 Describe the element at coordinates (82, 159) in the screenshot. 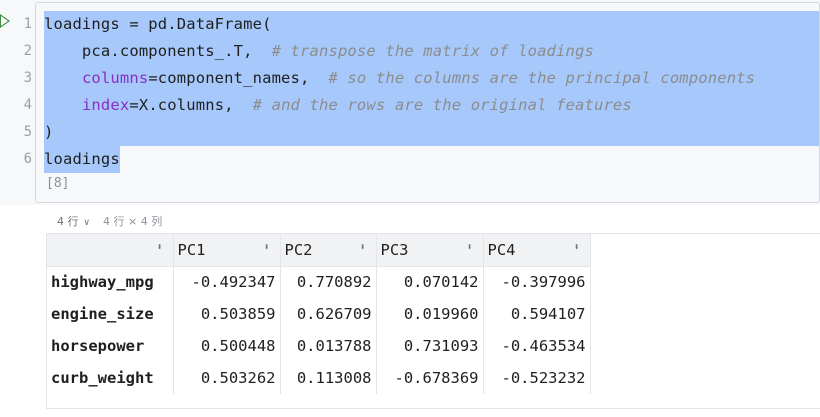

I see `code-text: loadings` at that location.